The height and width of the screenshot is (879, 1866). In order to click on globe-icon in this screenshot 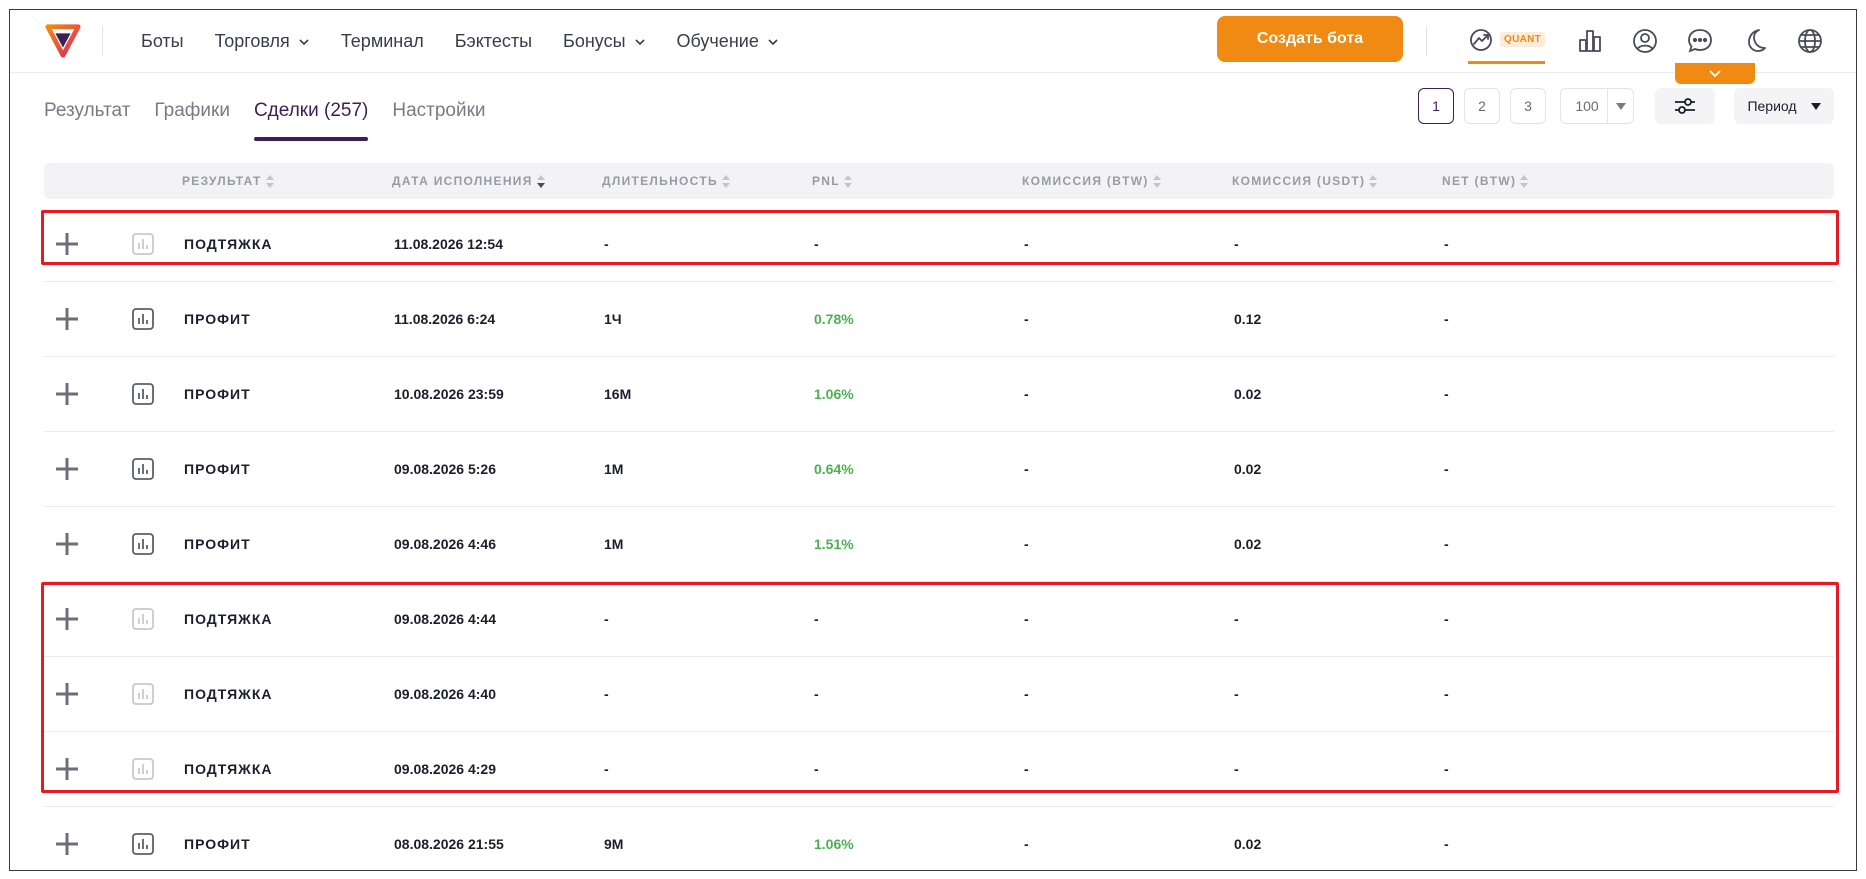, I will do `click(1810, 41)`.